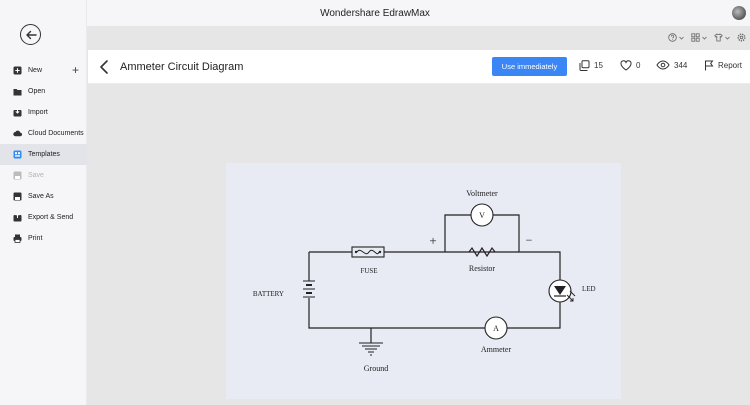 The image size is (750, 405). I want to click on views-count: 344, so click(681, 65).